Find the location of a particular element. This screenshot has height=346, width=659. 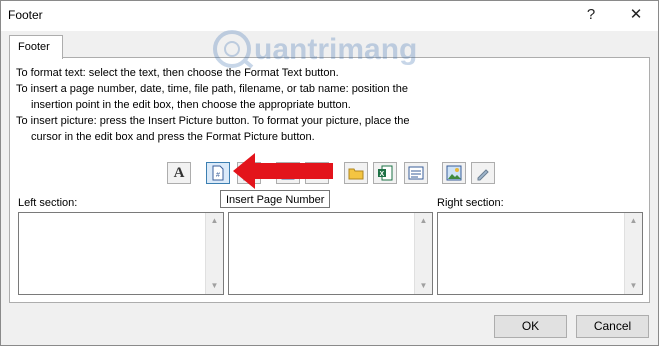

svg-text: X is located at coordinates (382, 174).